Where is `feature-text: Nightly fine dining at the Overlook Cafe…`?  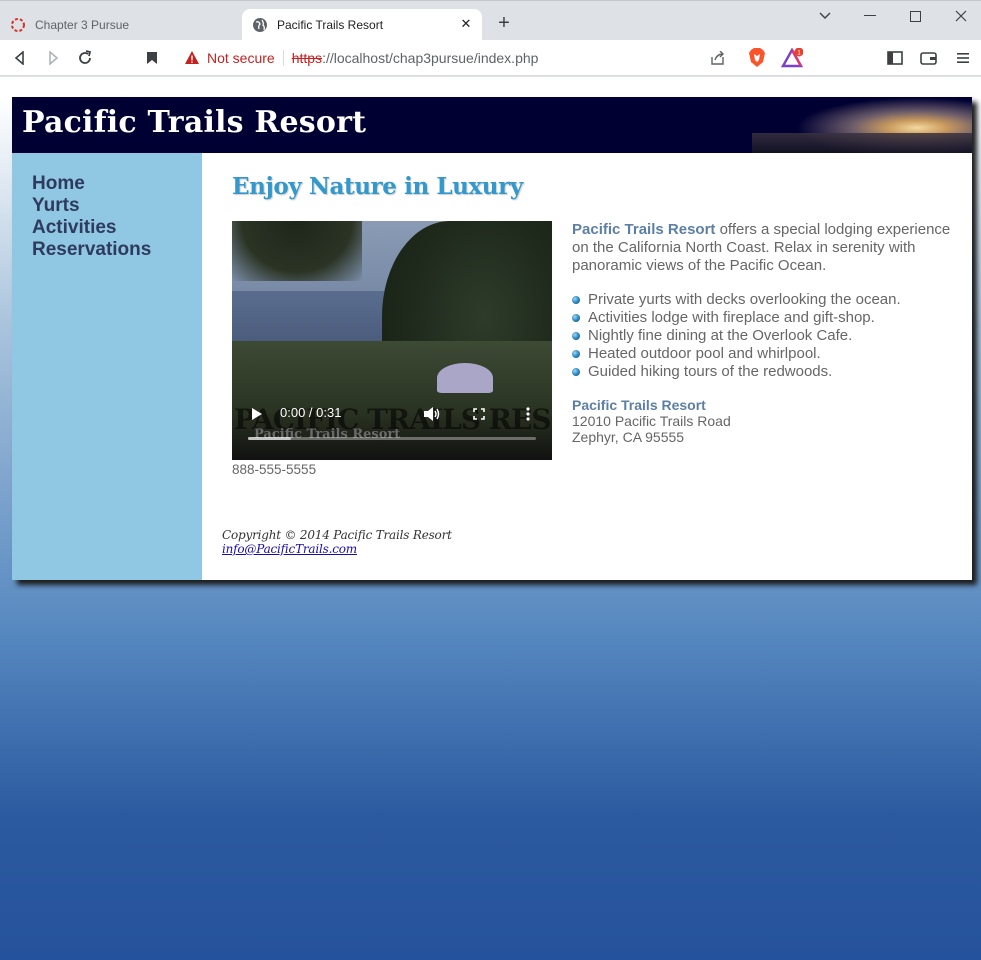 feature-text: Nightly fine dining at the Overlook Cafe… is located at coordinates (720, 335).